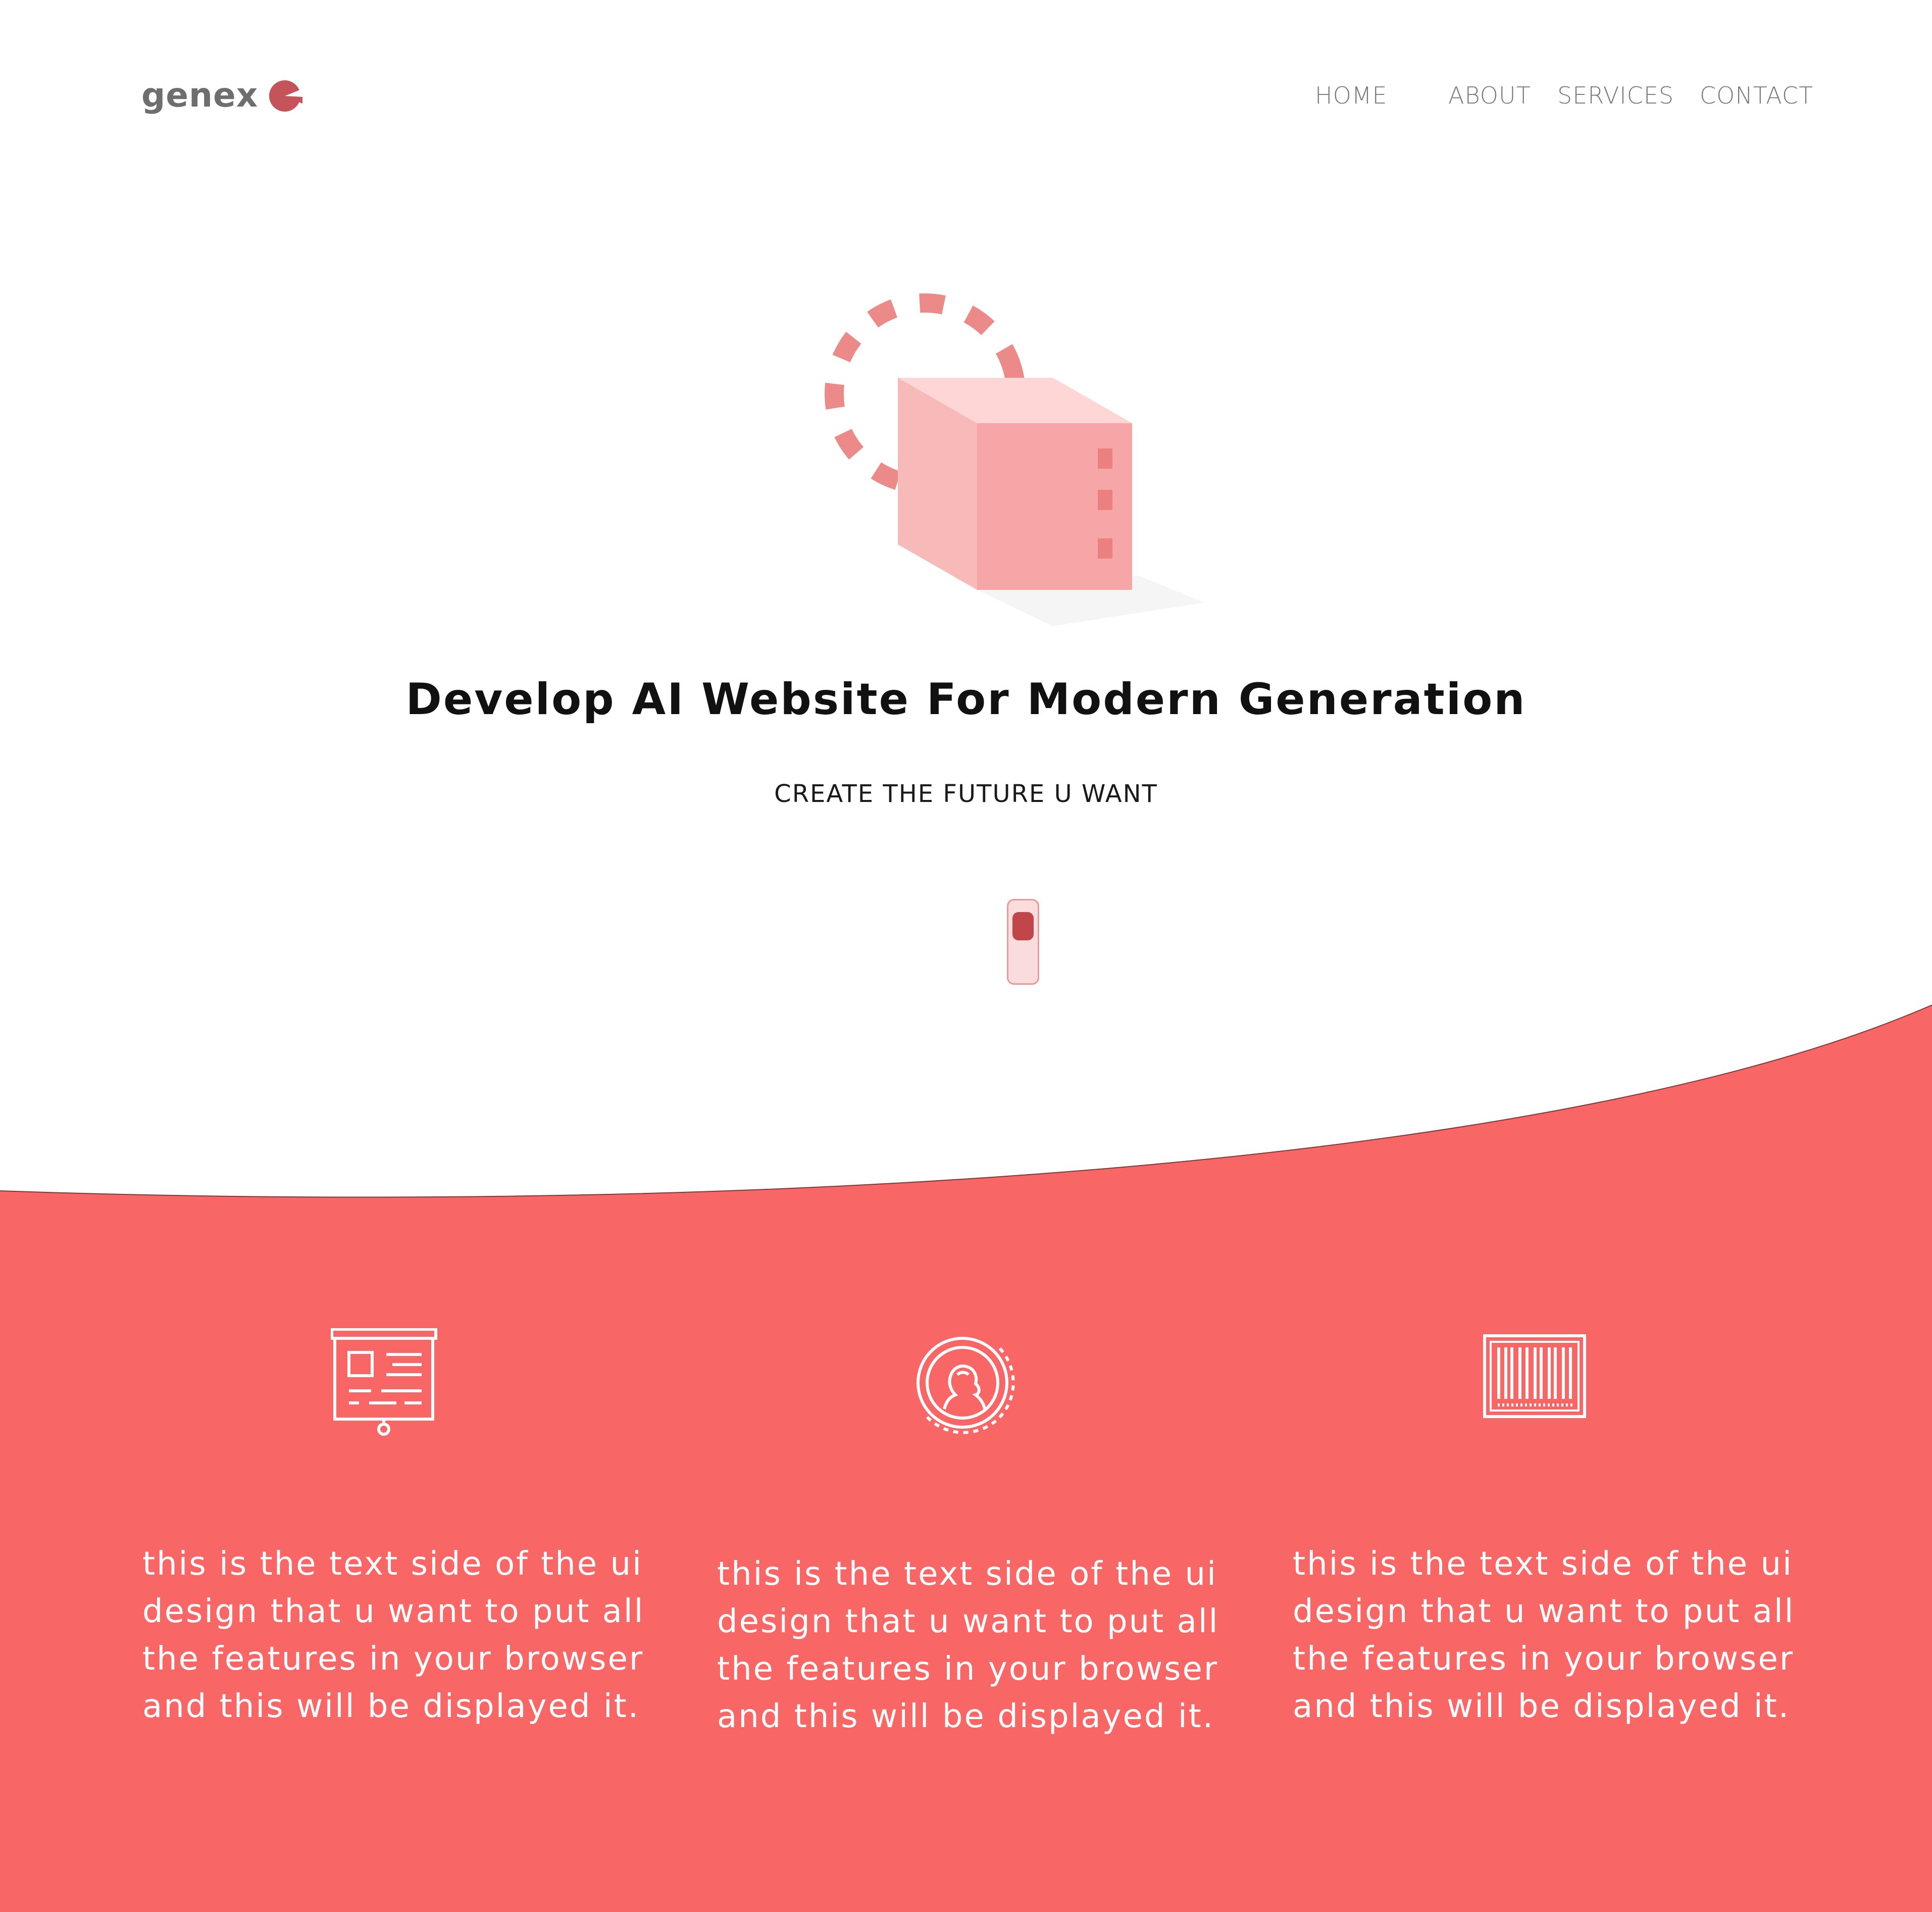 The height and width of the screenshot is (1912, 1932). Describe the element at coordinates (1023, 942) in the screenshot. I see `mouse-scroll-icon` at that location.